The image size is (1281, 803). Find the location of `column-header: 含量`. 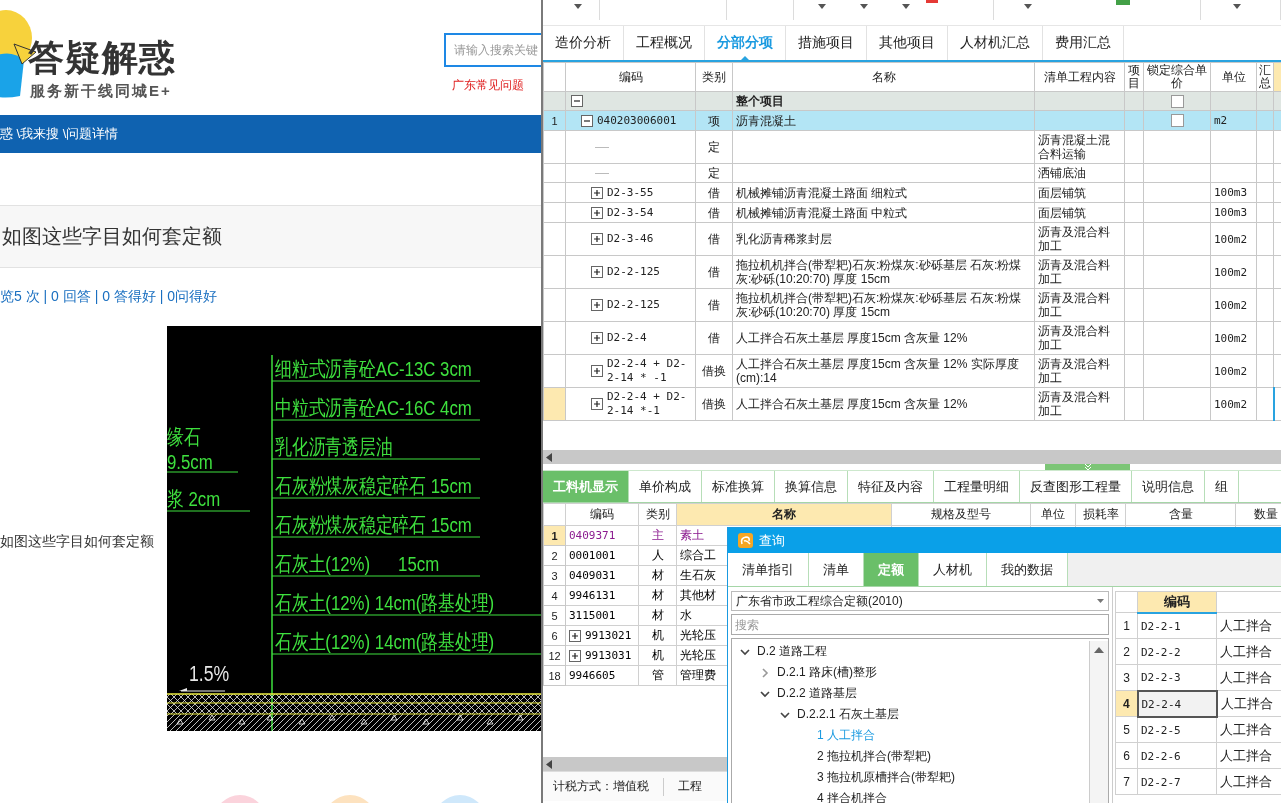

column-header: 含量 is located at coordinates (1180, 514).